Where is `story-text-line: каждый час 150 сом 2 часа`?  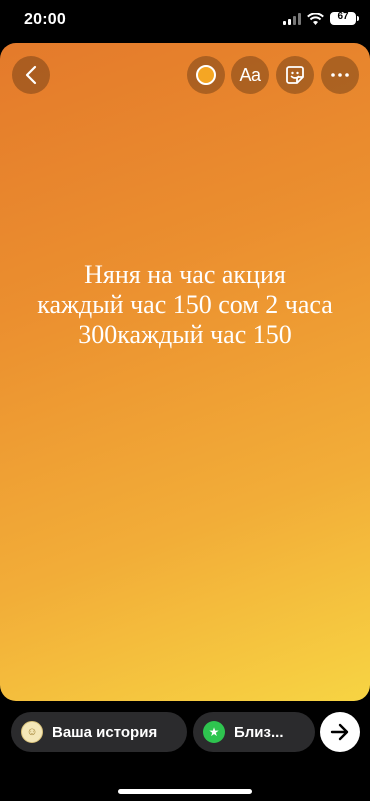
story-text-line: каждый час 150 сом 2 часа is located at coordinates (185, 304).